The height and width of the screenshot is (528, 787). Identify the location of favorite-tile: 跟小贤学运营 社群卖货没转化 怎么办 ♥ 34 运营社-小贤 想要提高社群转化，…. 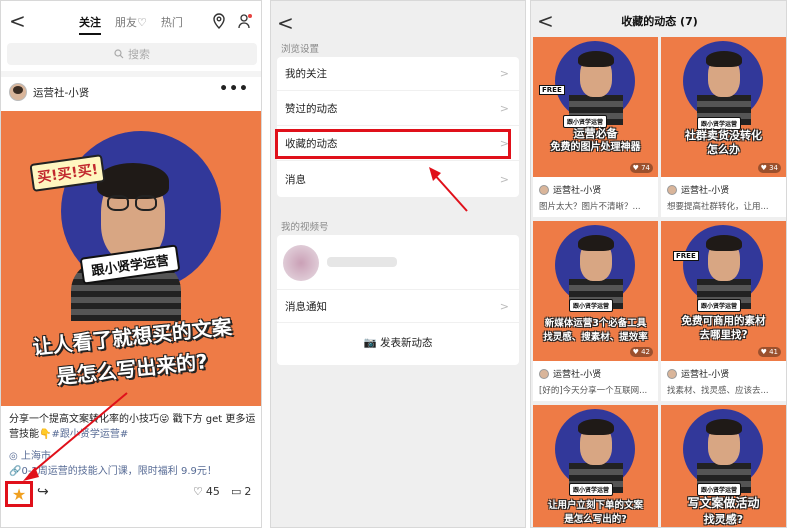
(723, 127).